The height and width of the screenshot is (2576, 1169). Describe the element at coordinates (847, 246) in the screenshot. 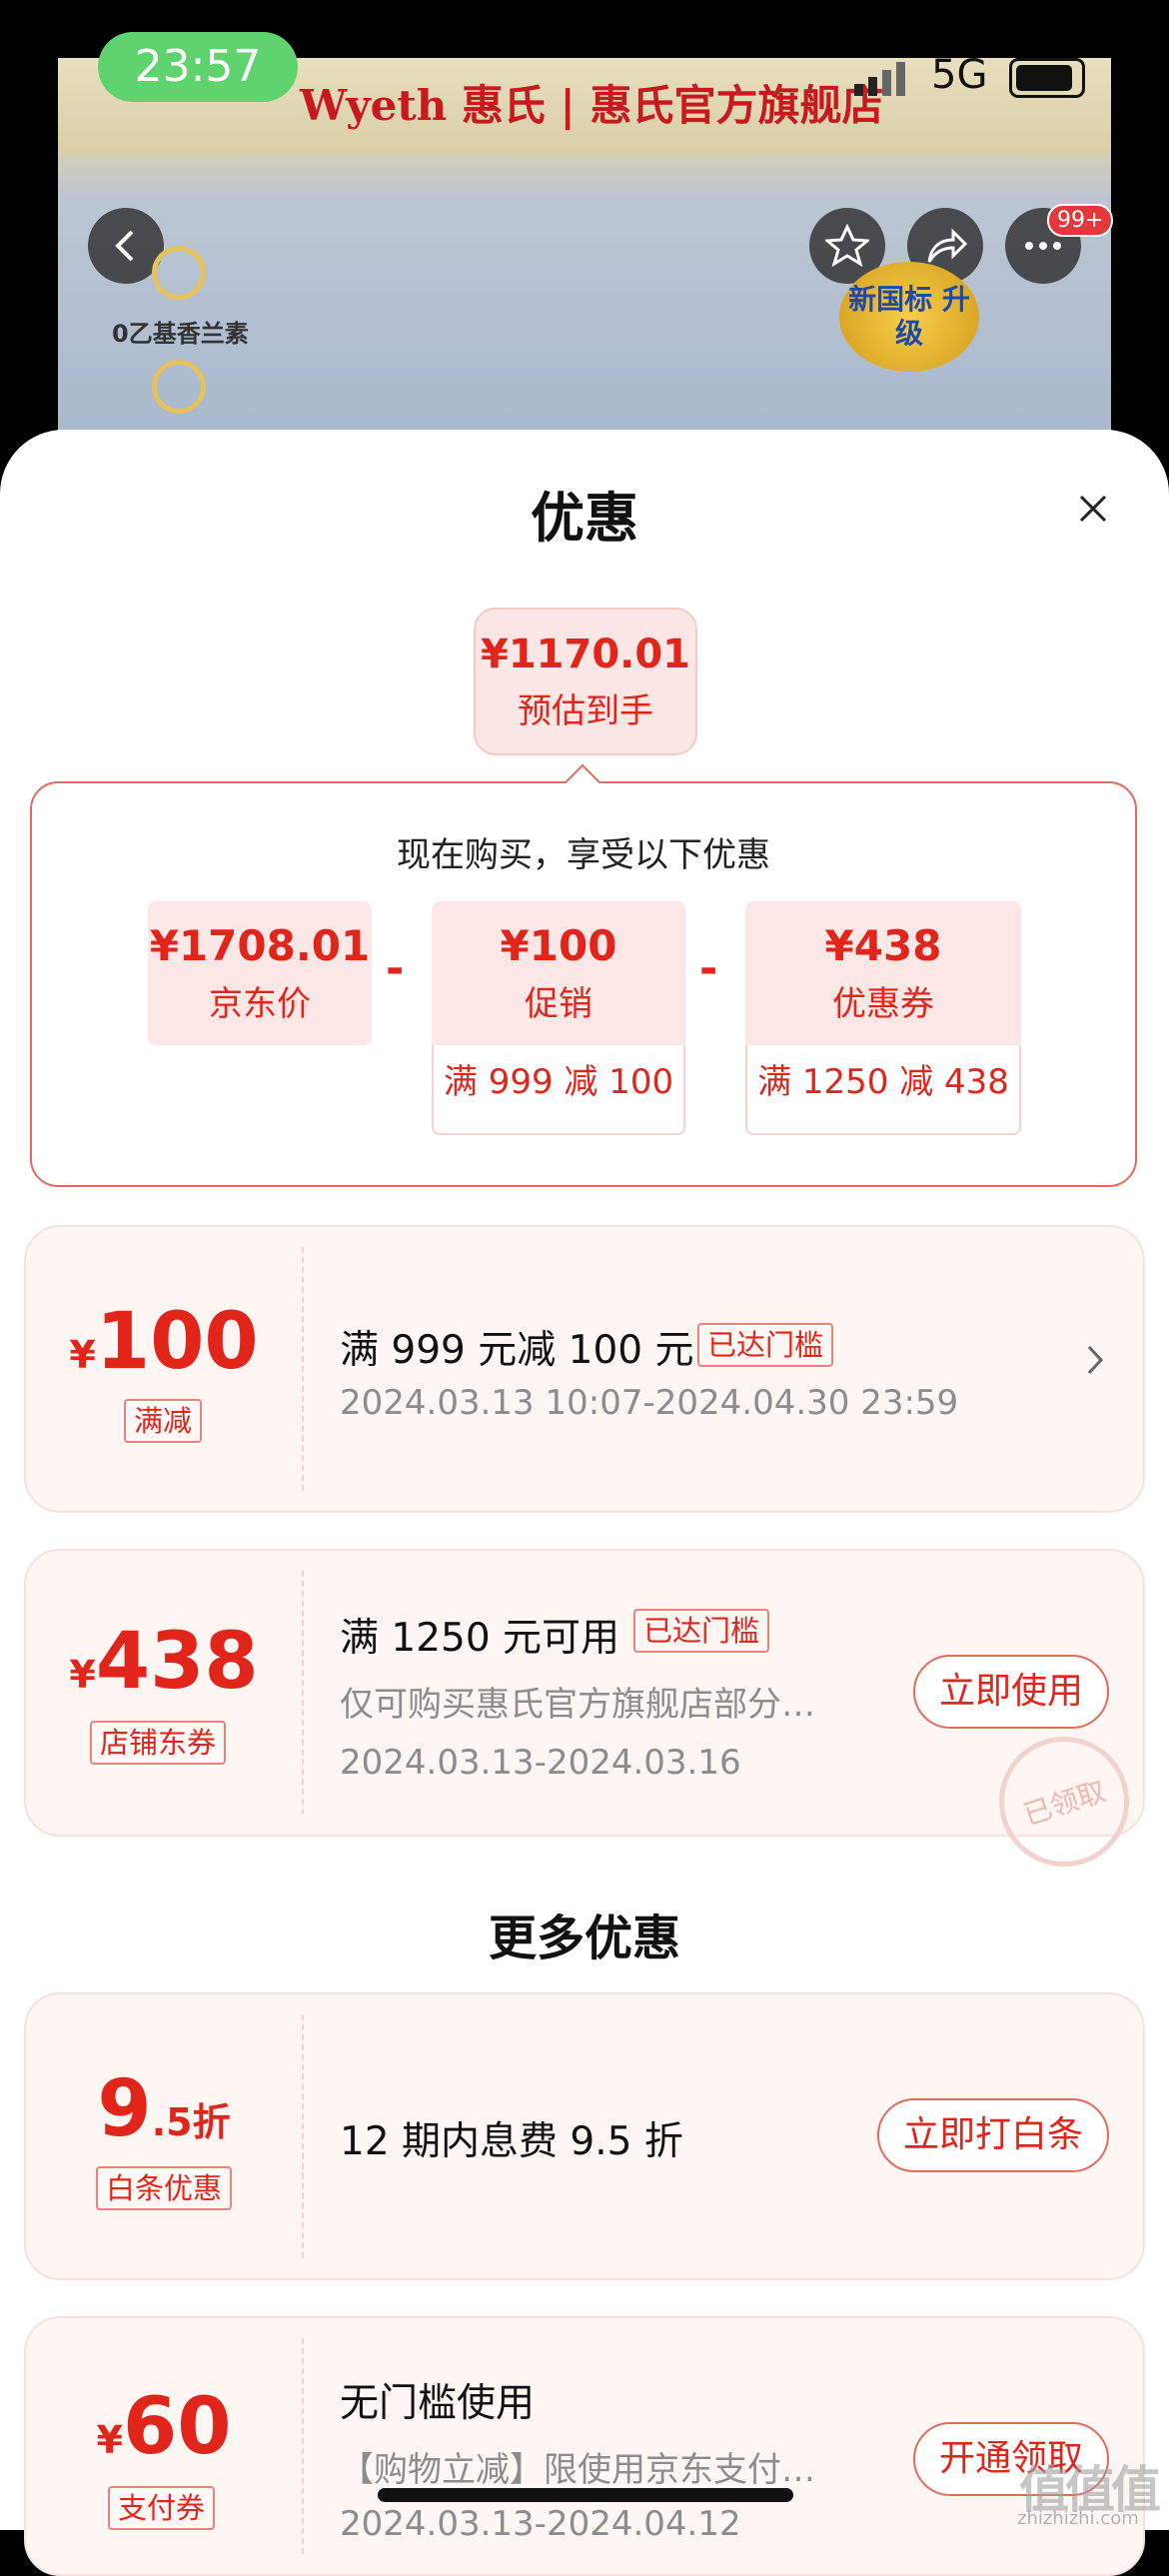

I see `star-icon` at that location.